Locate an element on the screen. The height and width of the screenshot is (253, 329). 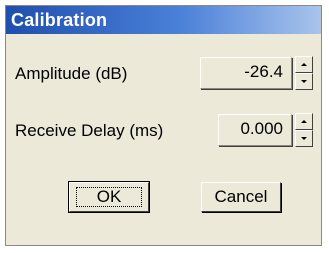
amplitude-label: Amplitude (dB) is located at coordinates (71, 73).